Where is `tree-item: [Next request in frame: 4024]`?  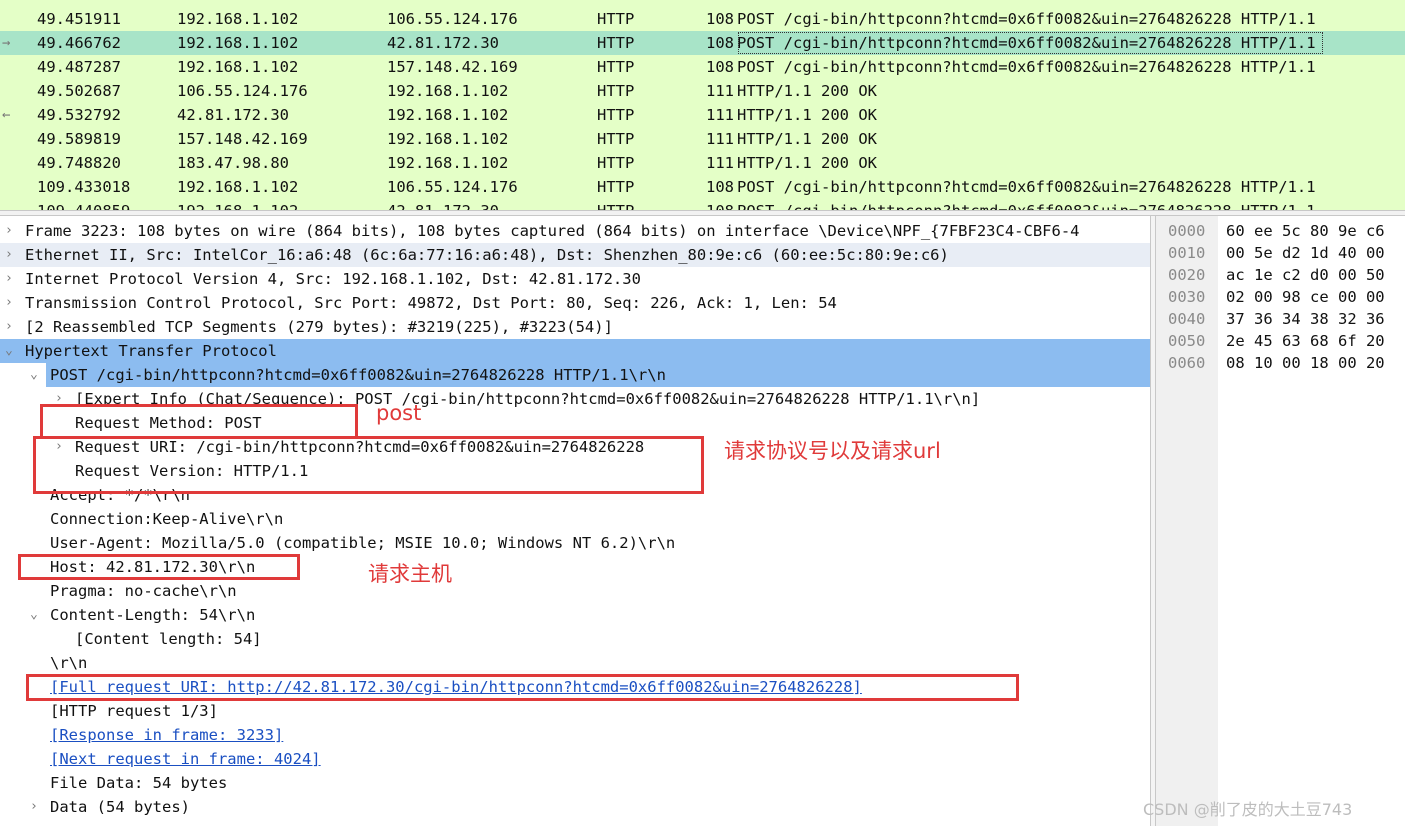 tree-item: [Next request in frame: 4024] is located at coordinates (575, 759).